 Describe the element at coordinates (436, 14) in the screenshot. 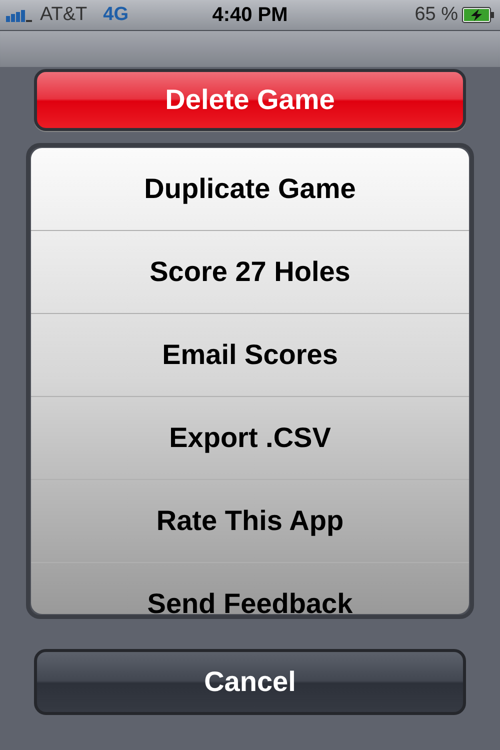

I see `battery-percent: 65 %` at that location.